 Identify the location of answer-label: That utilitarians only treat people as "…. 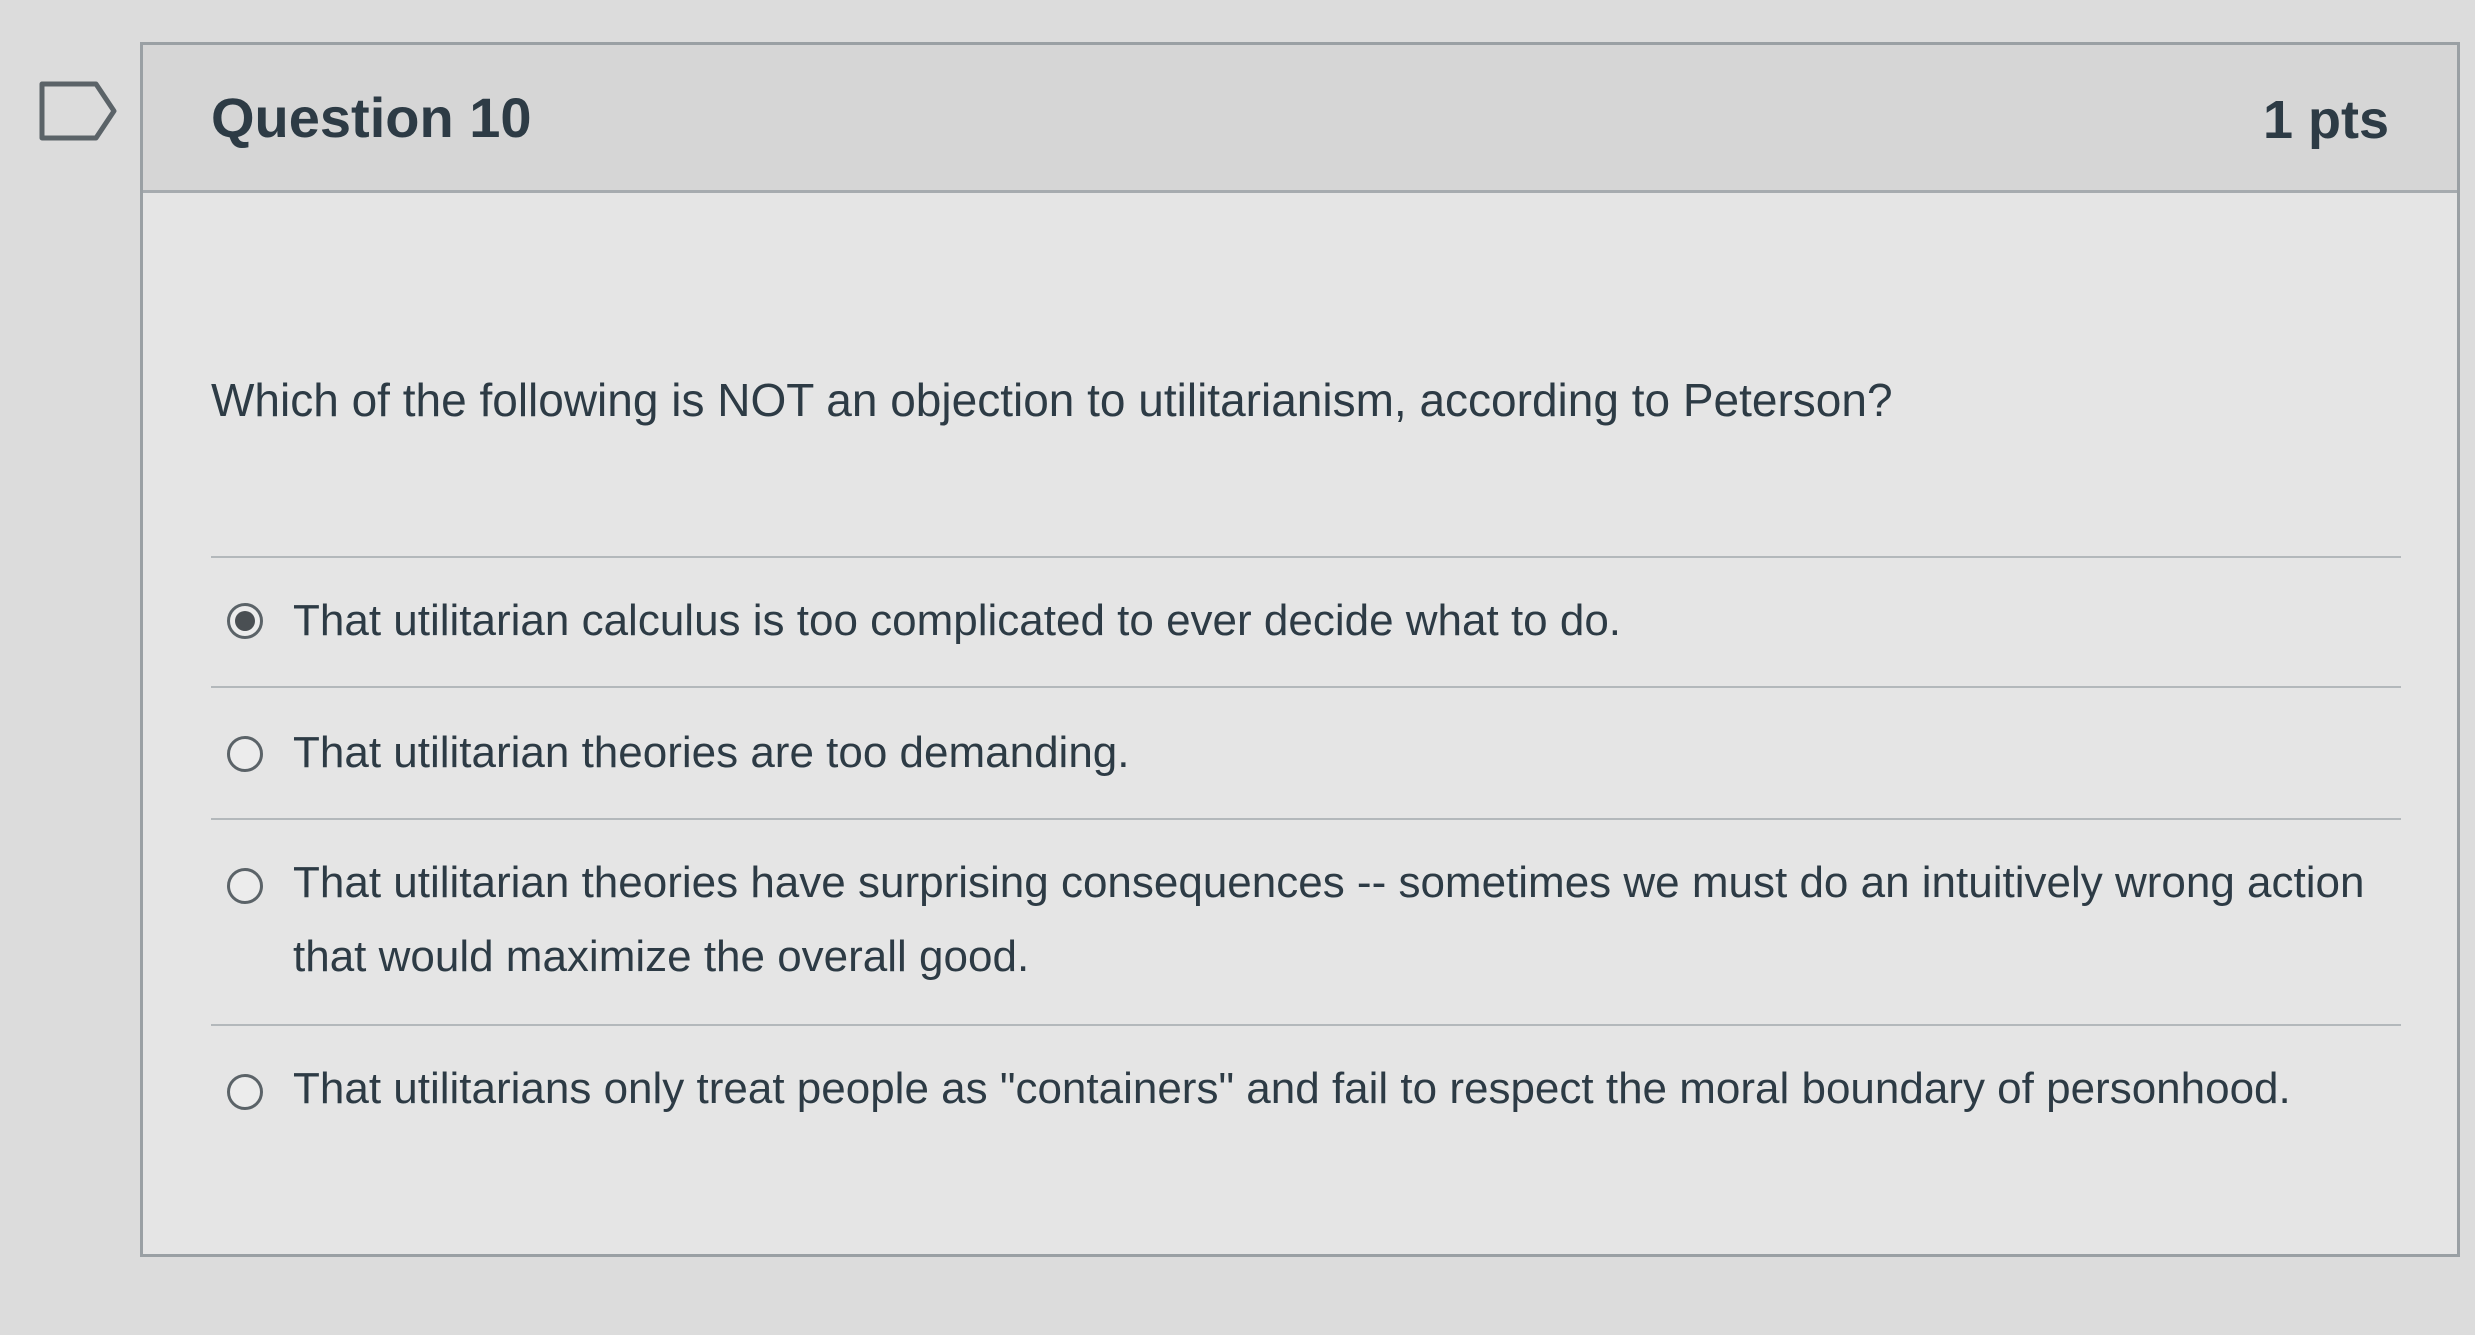
(1337, 1089).